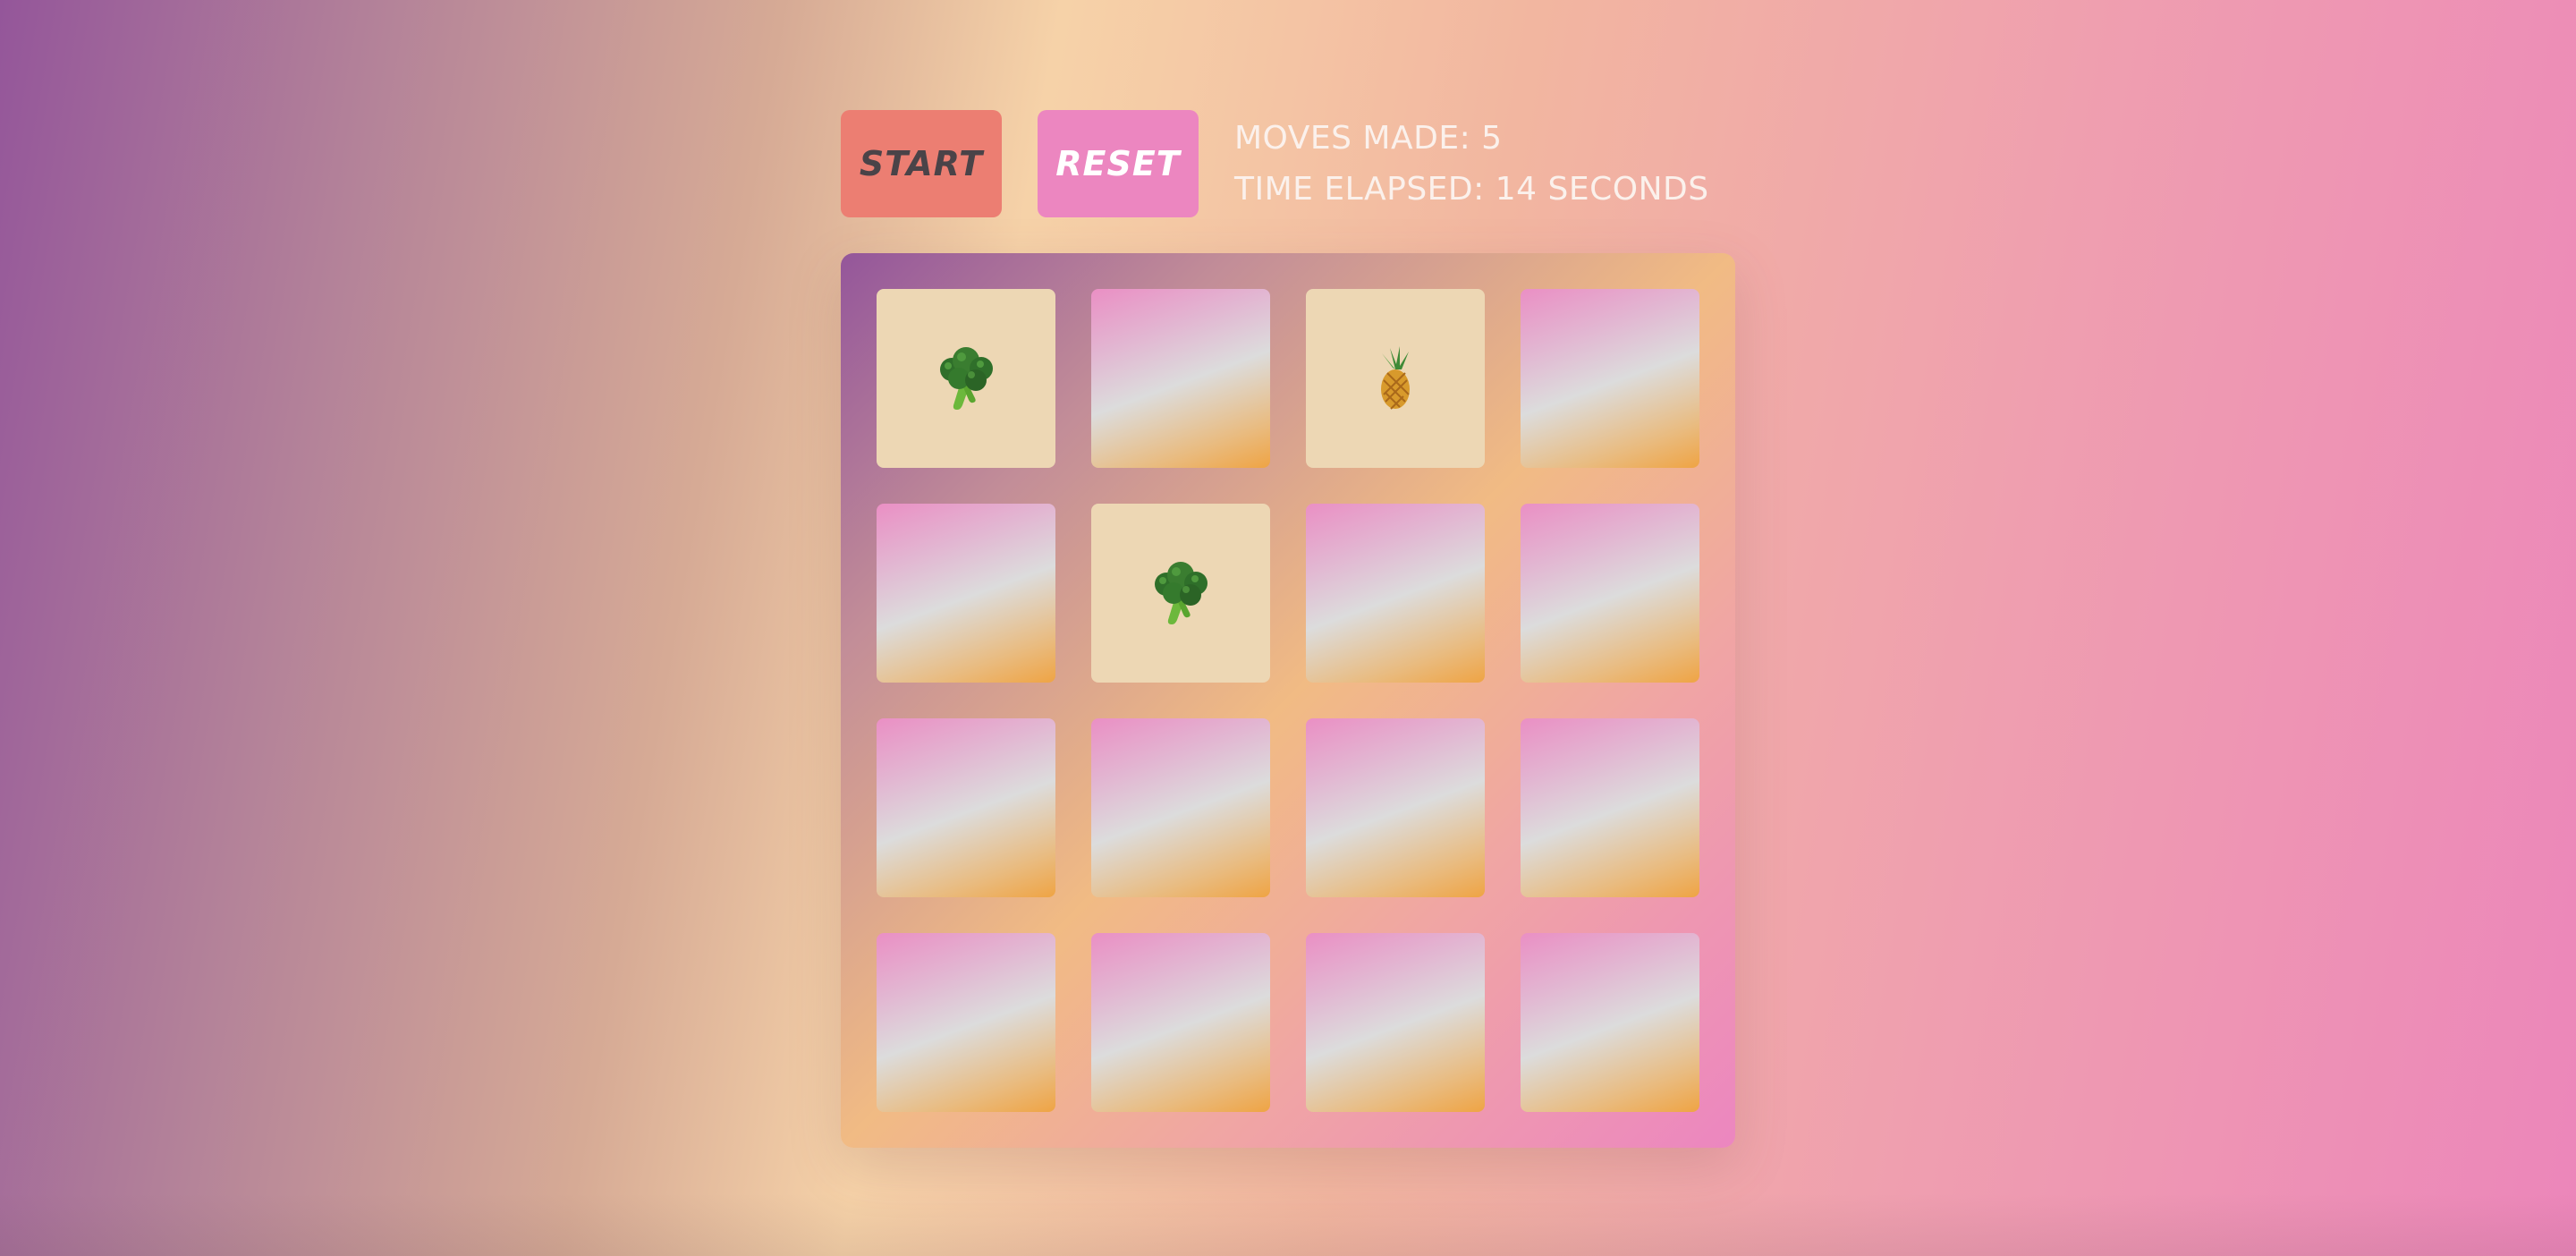 The image size is (2576, 1256). I want to click on start-button: START, so click(921, 163).